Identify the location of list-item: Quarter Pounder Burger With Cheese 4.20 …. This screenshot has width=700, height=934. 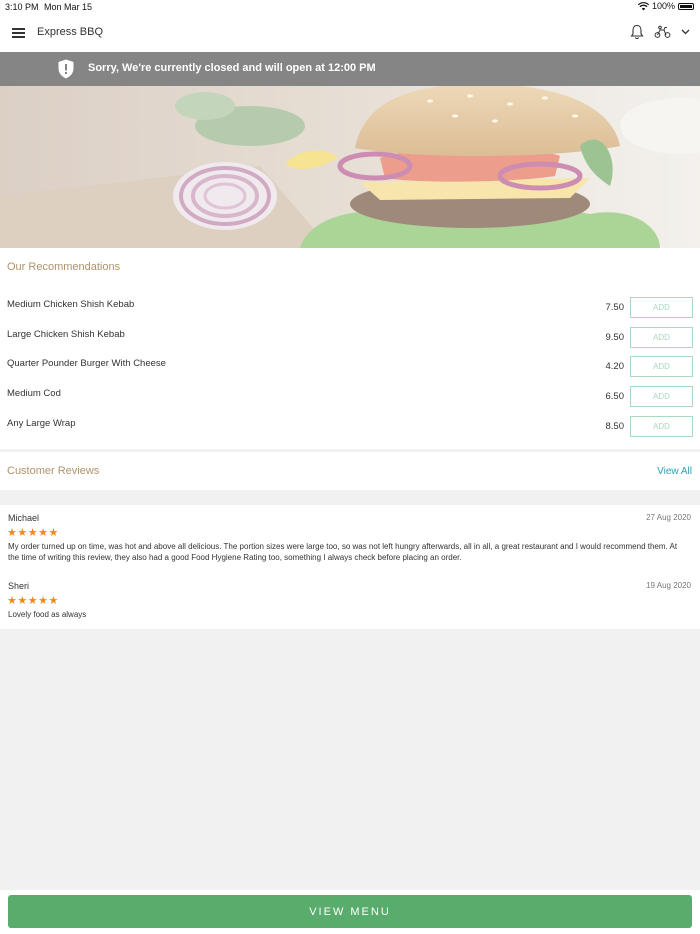
(350, 368).